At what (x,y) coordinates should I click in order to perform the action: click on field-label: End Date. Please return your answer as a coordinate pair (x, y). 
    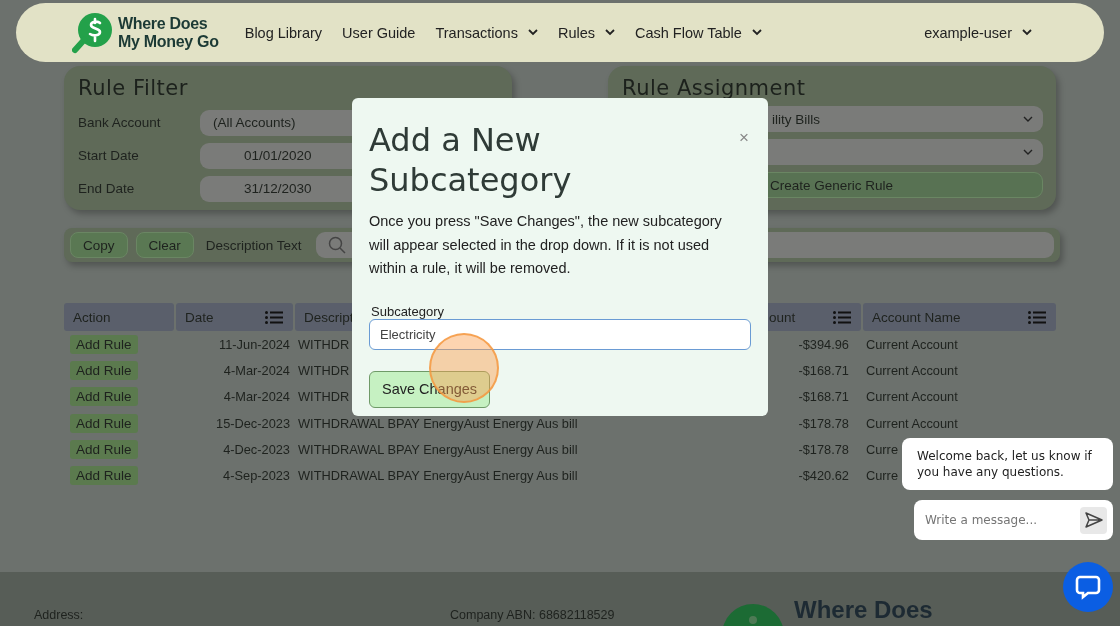
    Looking at the image, I should click on (107, 188).